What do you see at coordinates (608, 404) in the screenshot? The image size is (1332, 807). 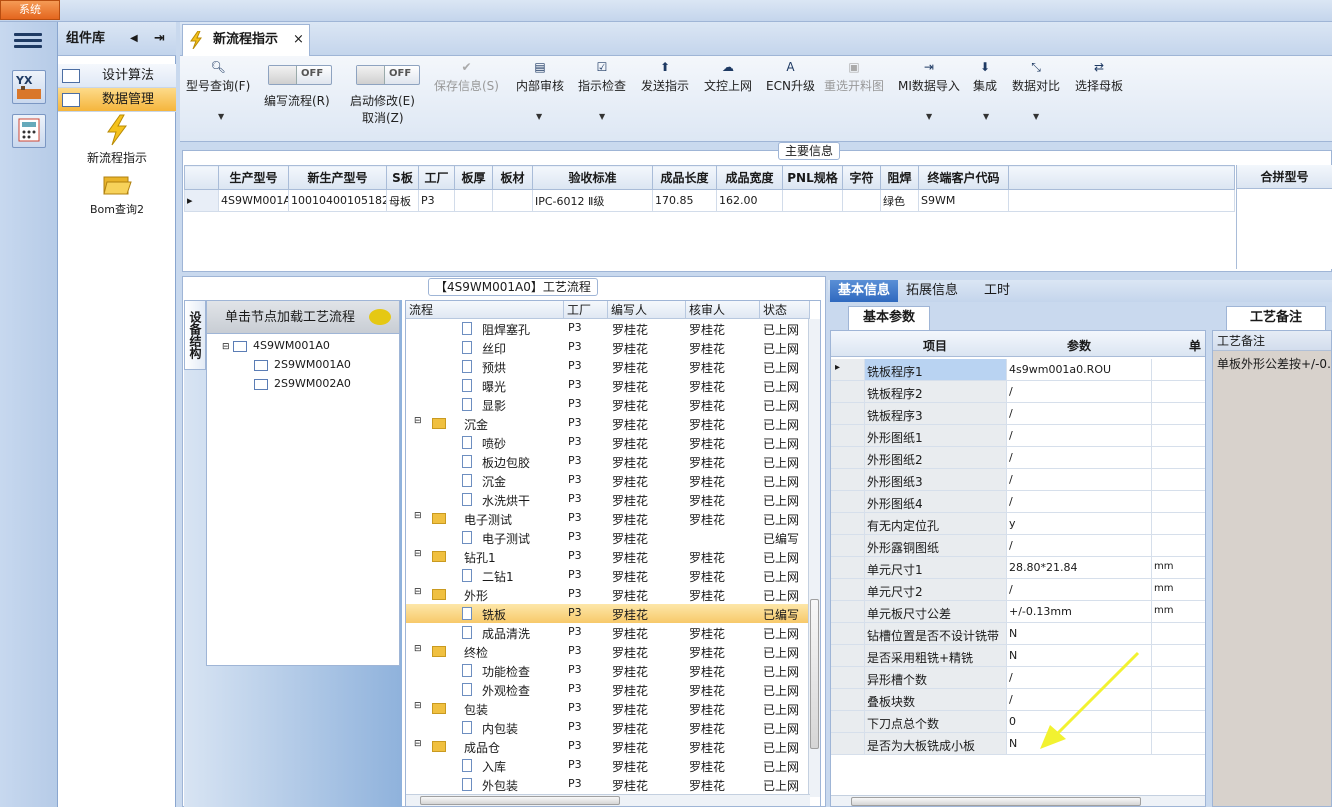 I see `flow-row: 显影 P3 罗桂花 罗桂花 已上网` at bounding box center [608, 404].